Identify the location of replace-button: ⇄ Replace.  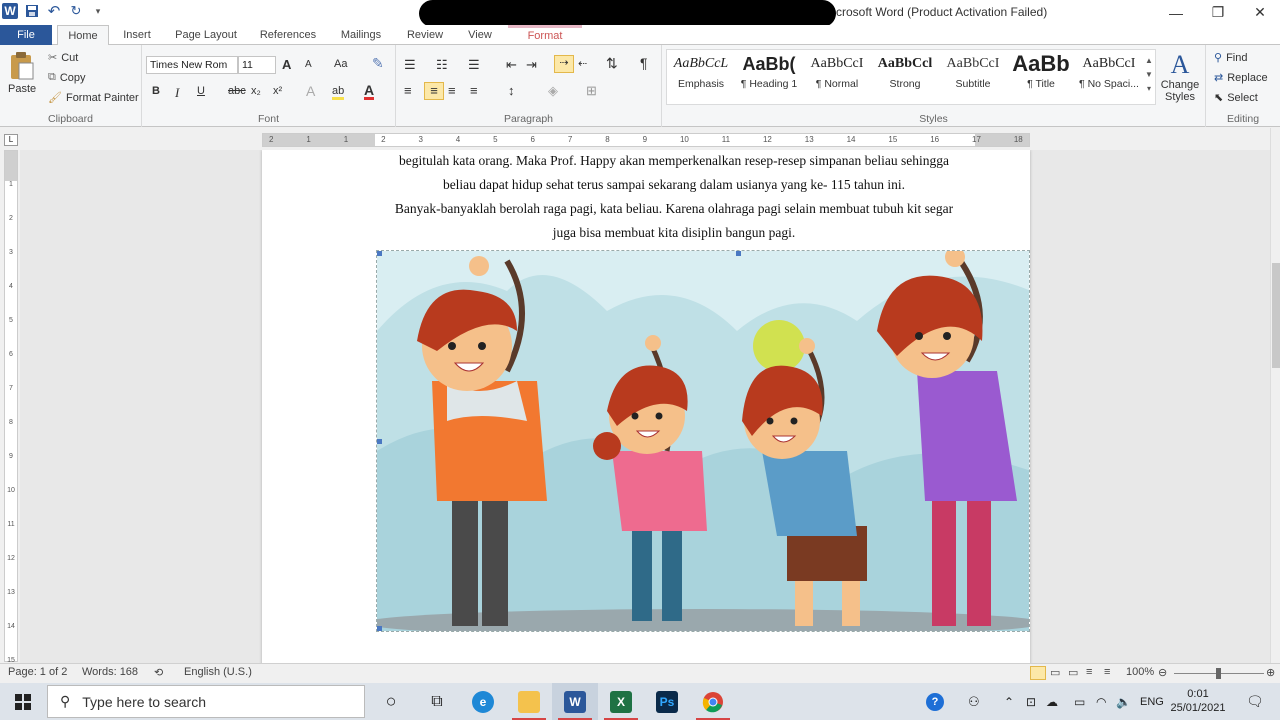
(1241, 78).